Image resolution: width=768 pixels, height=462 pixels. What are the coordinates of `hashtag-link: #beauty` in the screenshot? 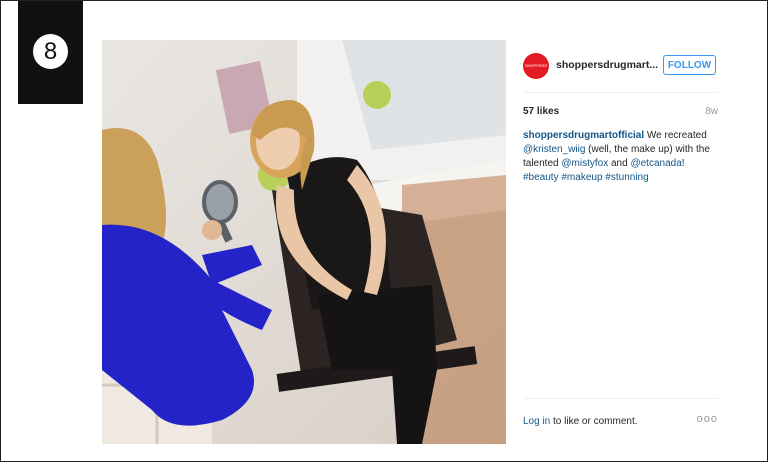 It's located at (541, 177).